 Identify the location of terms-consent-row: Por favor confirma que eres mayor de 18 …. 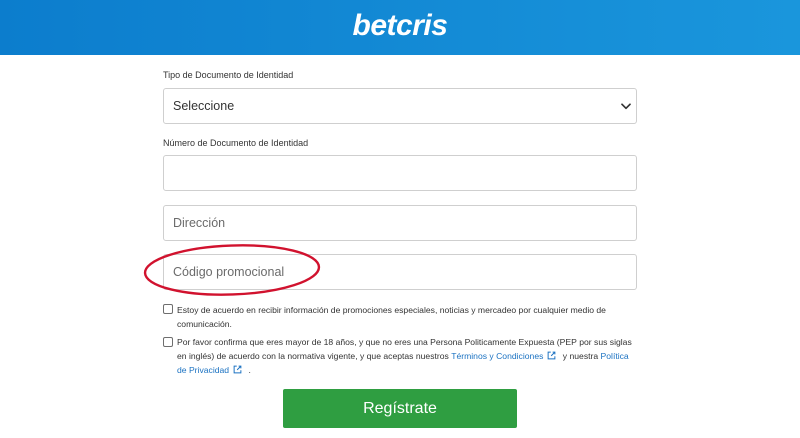
(400, 357).